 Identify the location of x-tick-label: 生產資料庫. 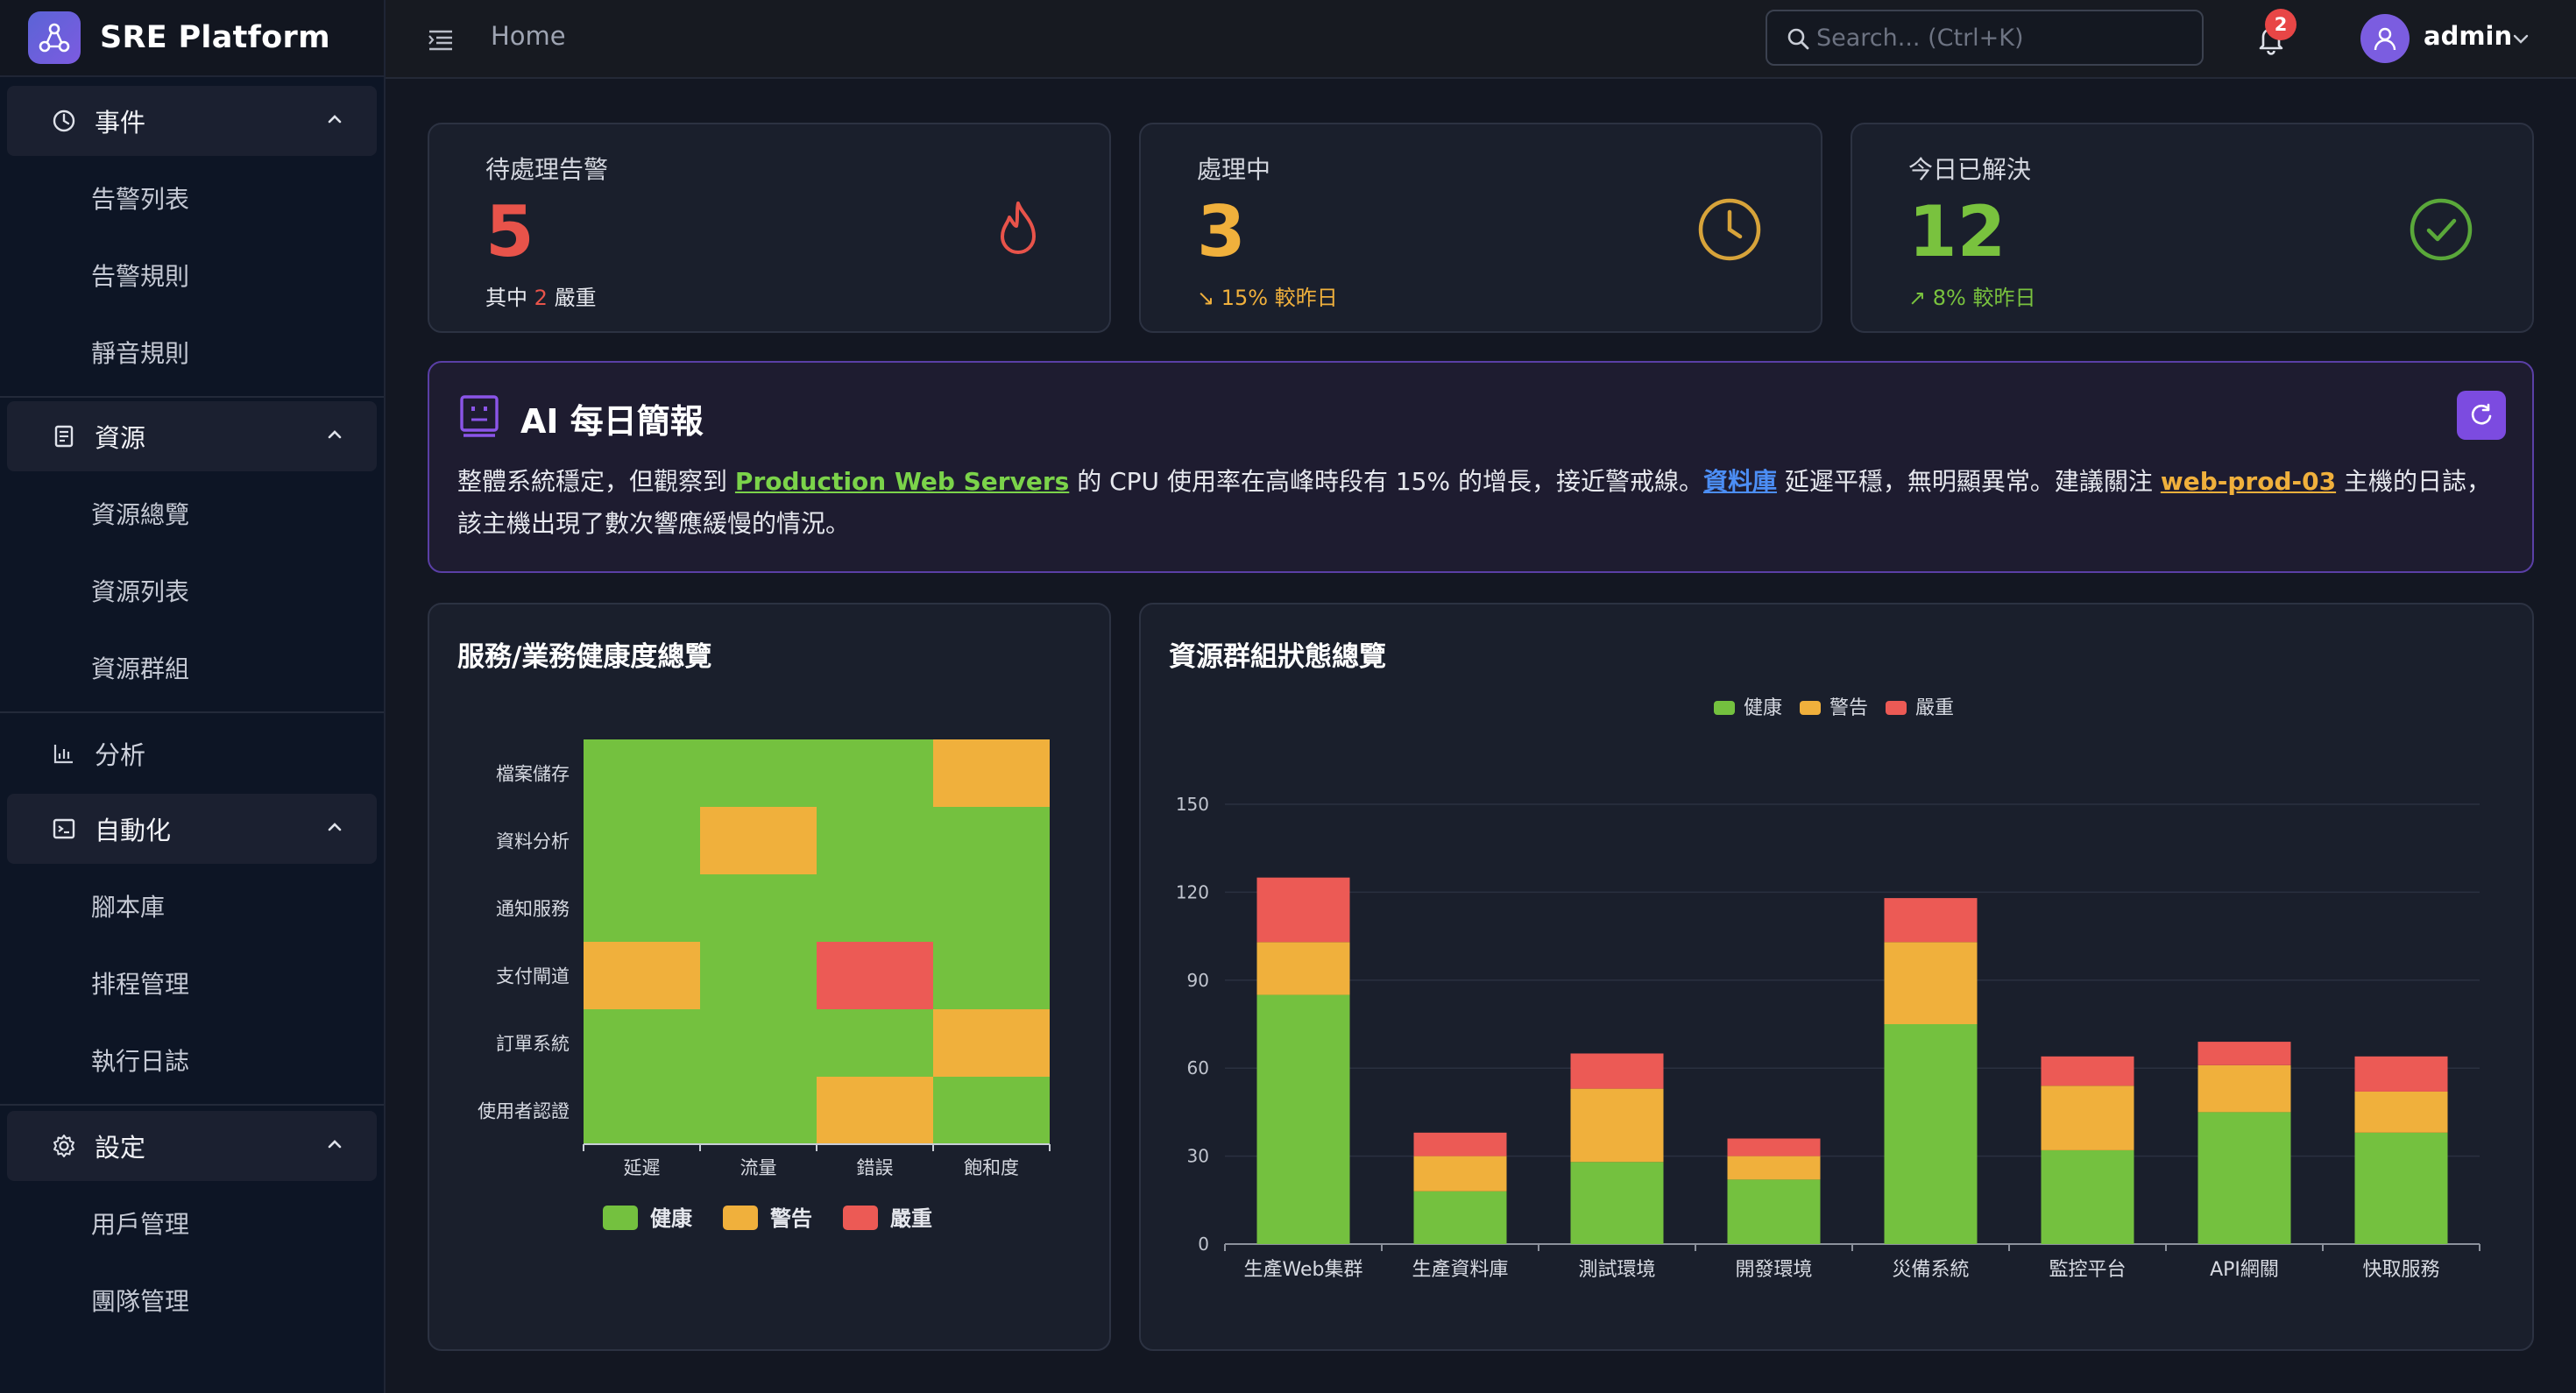
(1460, 1270).